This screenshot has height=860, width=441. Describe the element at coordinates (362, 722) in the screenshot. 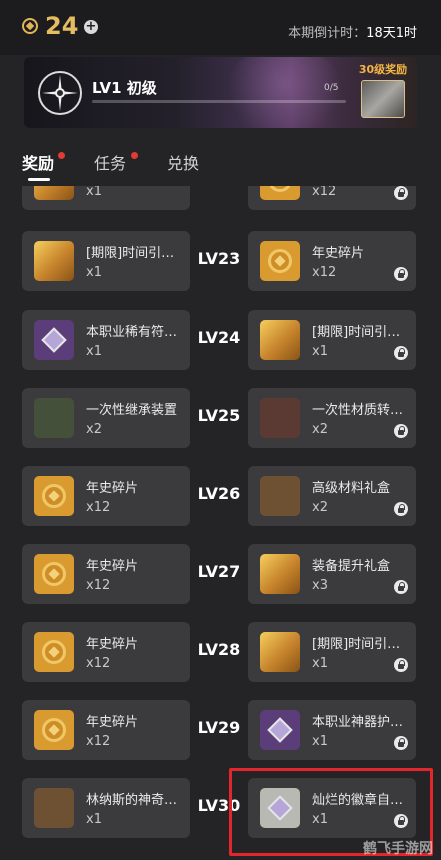

I see `reward-name: 本职业神器护石箱` at that location.